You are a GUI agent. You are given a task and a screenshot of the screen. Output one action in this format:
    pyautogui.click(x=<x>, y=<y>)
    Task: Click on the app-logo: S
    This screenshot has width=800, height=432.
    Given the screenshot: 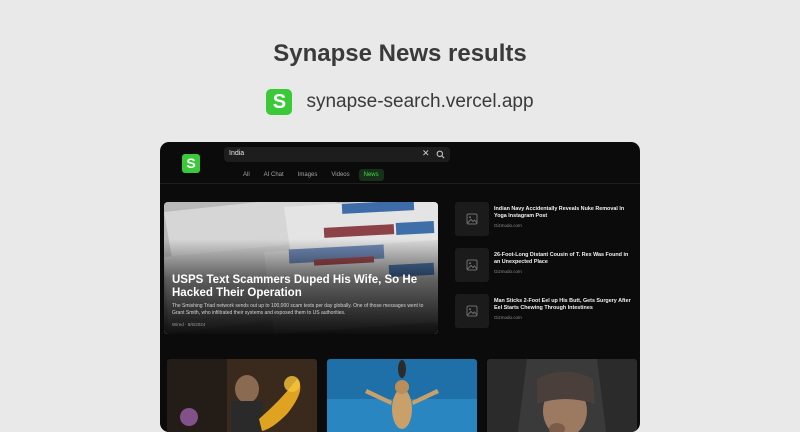 What is the action you would take?
    pyautogui.click(x=191, y=163)
    